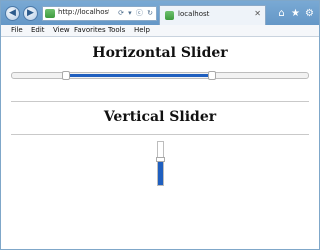 The width and height of the screenshot is (320, 250). What do you see at coordinates (83, 12) in the screenshot?
I see `address-text: http://localhost:90` at bounding box center [83, 12].